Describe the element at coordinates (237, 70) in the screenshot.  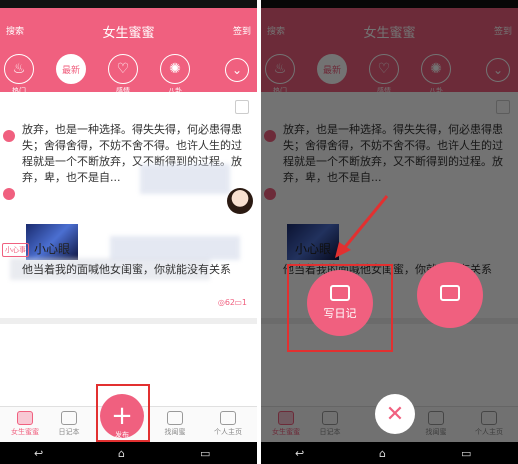
I see `chevron-down-icon: ⌄` at that location.